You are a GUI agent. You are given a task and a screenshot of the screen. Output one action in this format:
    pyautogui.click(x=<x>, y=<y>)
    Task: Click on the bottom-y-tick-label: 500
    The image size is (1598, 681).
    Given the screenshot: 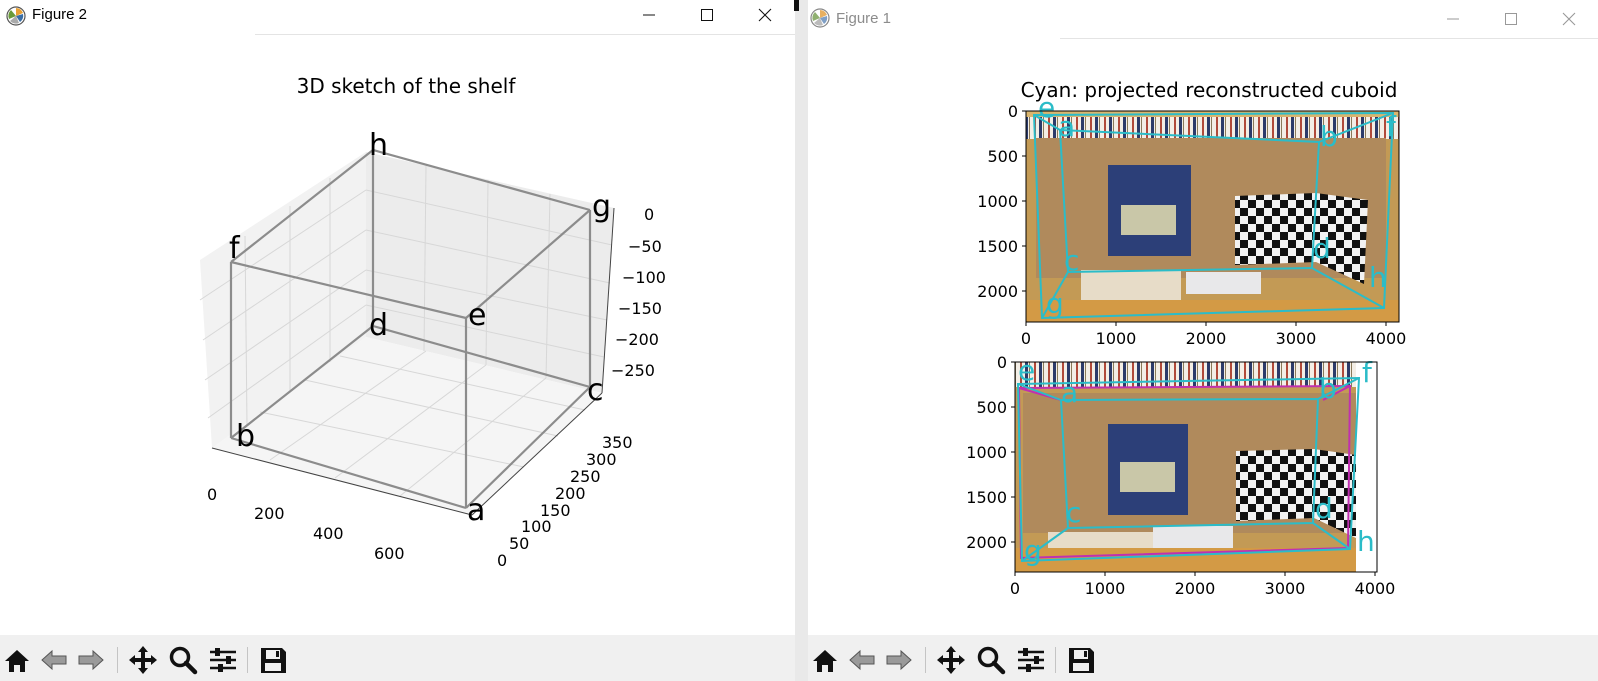 What is the action you would take?
    pyautogui.click(x=991, y=407)
    